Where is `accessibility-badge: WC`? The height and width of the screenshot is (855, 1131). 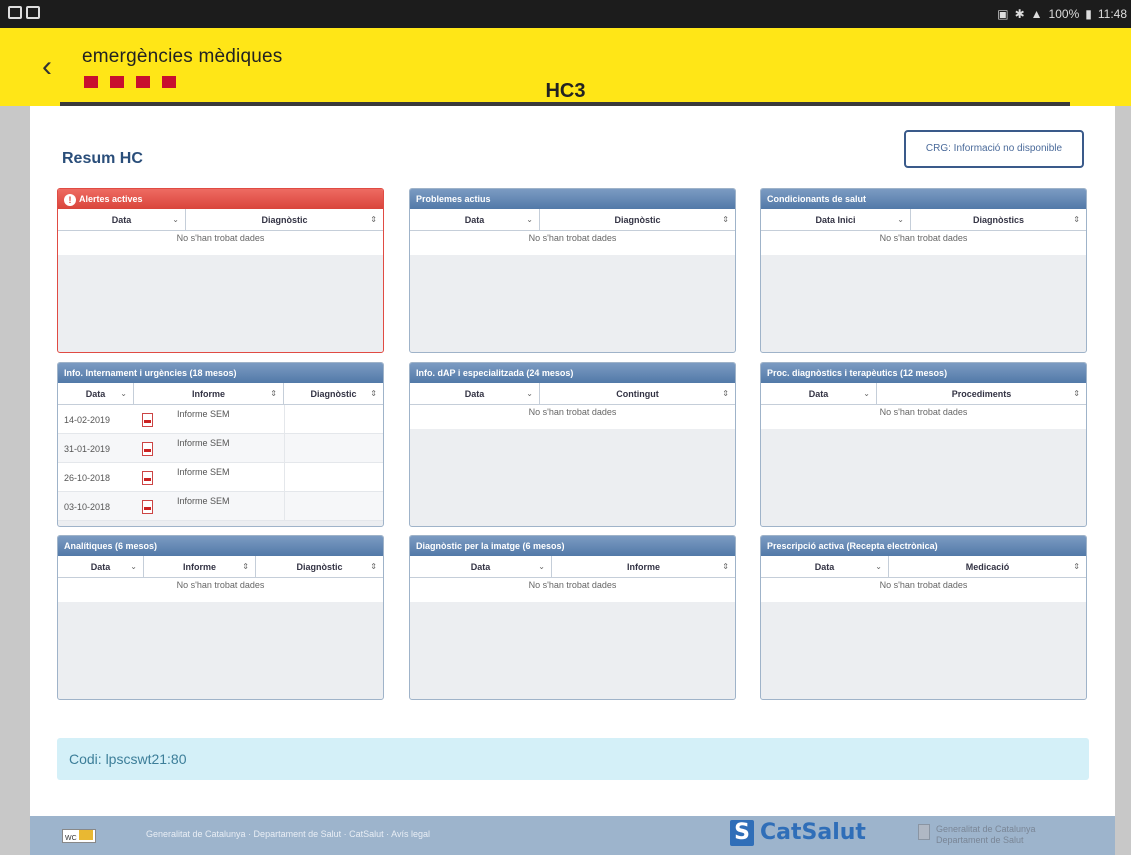
accessibility-badge: WC is located at coordinates (79, 836).